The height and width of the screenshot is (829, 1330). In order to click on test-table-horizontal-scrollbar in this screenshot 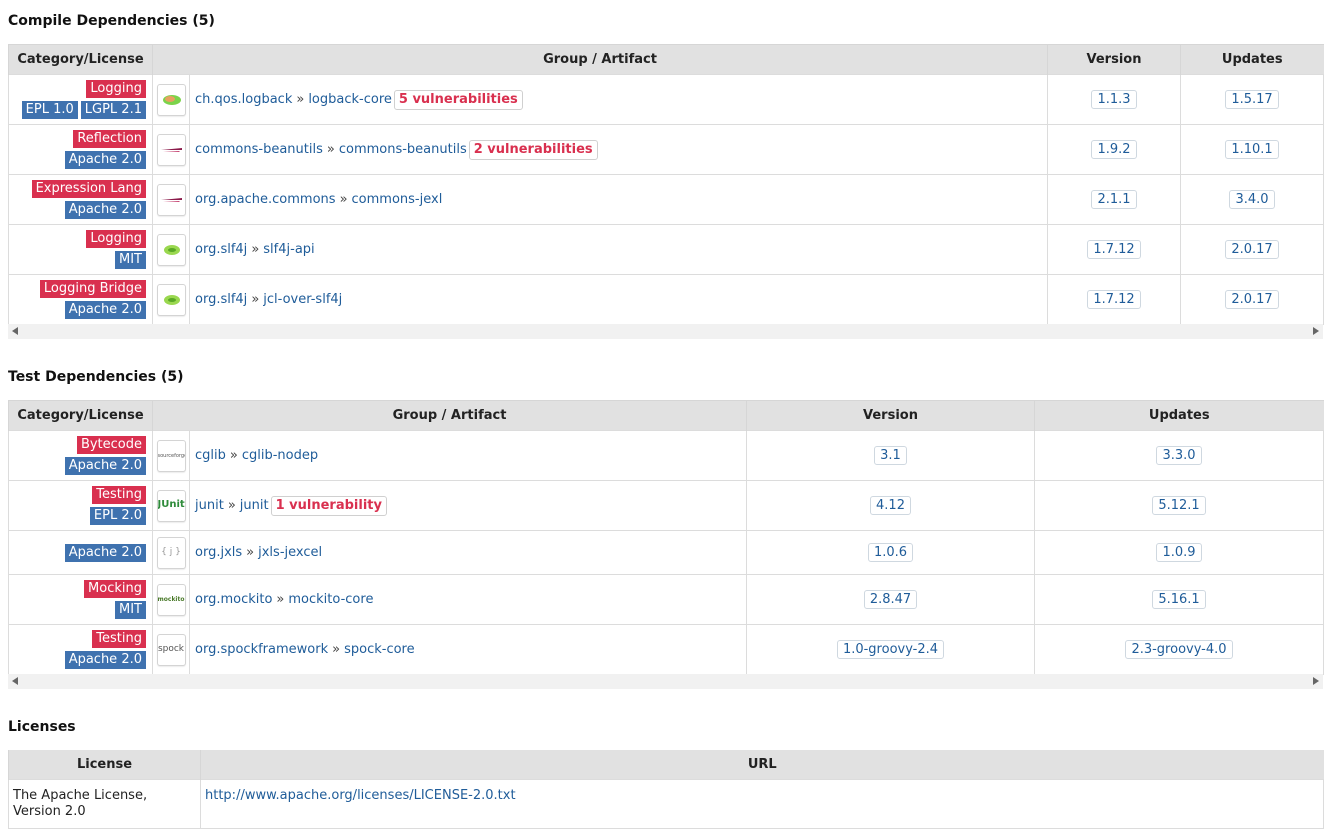, I will do `click(665, 681)`.